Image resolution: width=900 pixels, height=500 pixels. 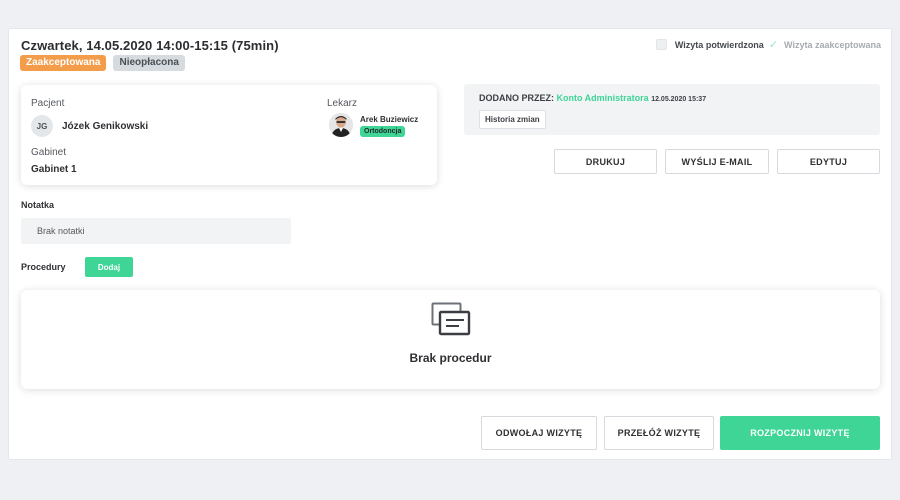 What do you see at coordinates (43, 267) in the screenshot?
I see `procedures-title: Procedury` at bounding box center [43, 267].